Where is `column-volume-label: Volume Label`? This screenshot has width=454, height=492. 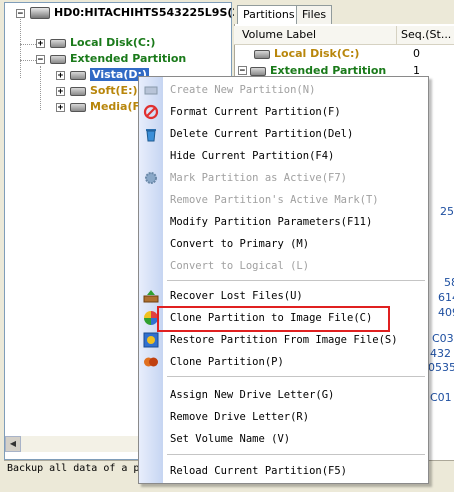
column-volume-label: Volume Label is located at coordinates (279, 35).